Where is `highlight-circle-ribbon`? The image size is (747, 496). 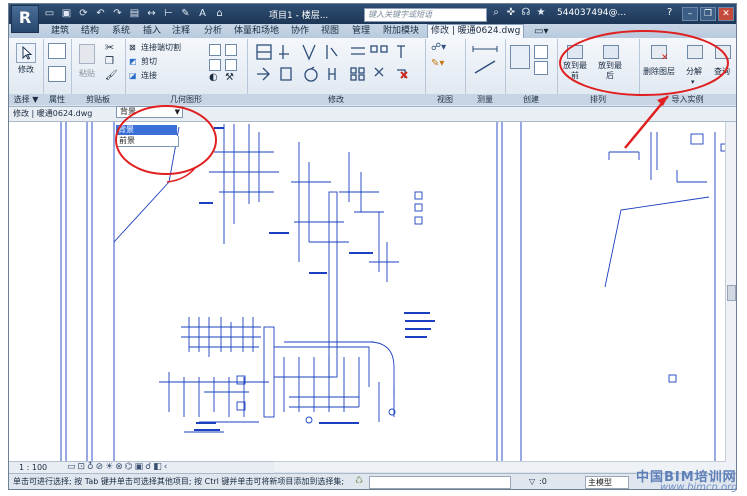
highlight-circle-ribbon is located at coordinates (644, 63).